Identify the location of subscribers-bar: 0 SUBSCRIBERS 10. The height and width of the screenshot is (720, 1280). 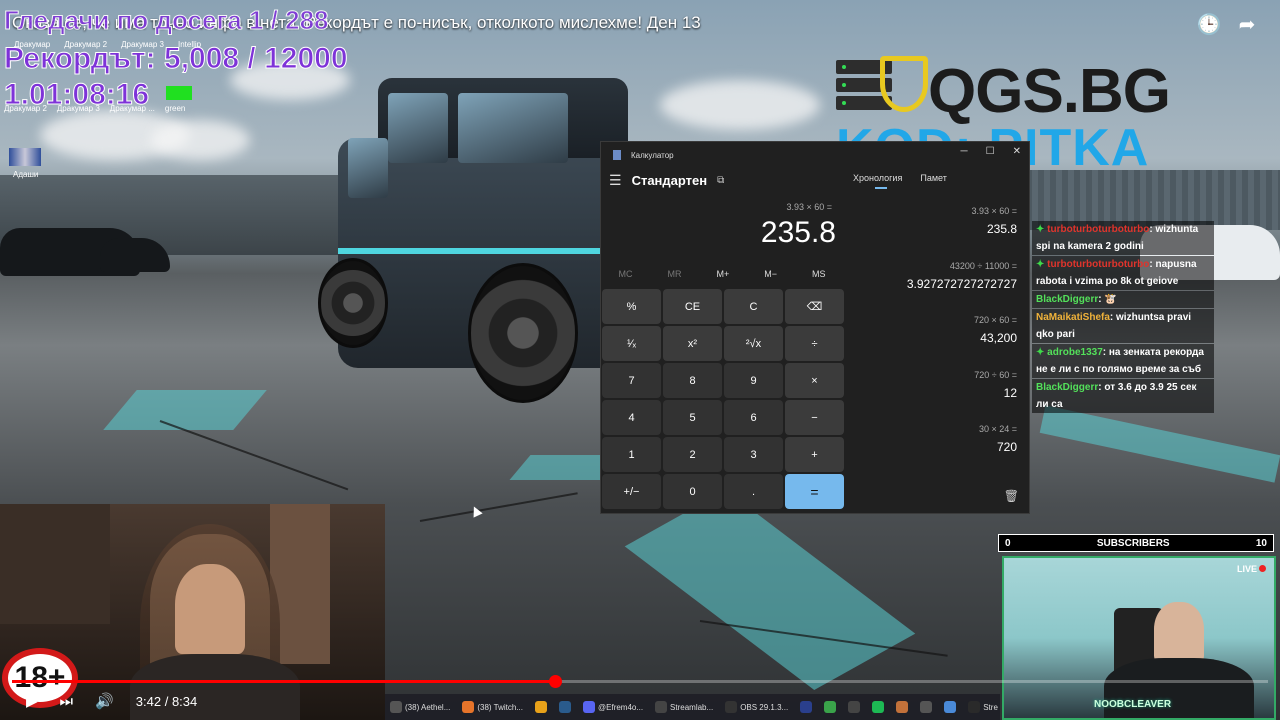
(1136, 543).